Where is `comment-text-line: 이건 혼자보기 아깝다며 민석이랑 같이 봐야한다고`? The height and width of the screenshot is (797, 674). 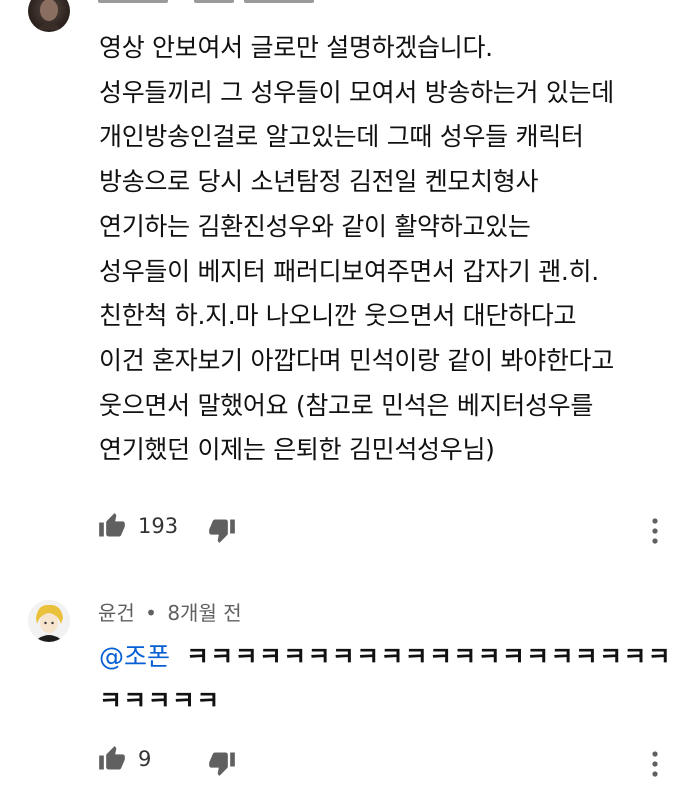 comment-text-line: 이건 혼자보기 아깝다며 민석이랑 같이 봐야한다고 is located at coordinates (356, 360).